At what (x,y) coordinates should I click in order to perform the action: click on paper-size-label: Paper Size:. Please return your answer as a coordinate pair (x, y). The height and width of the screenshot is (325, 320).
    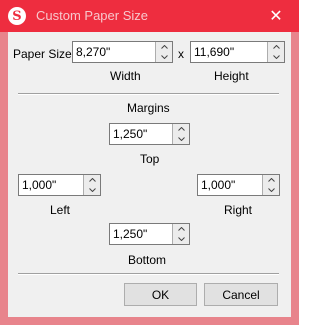
    Looking at the image, I should click on (44, 54).